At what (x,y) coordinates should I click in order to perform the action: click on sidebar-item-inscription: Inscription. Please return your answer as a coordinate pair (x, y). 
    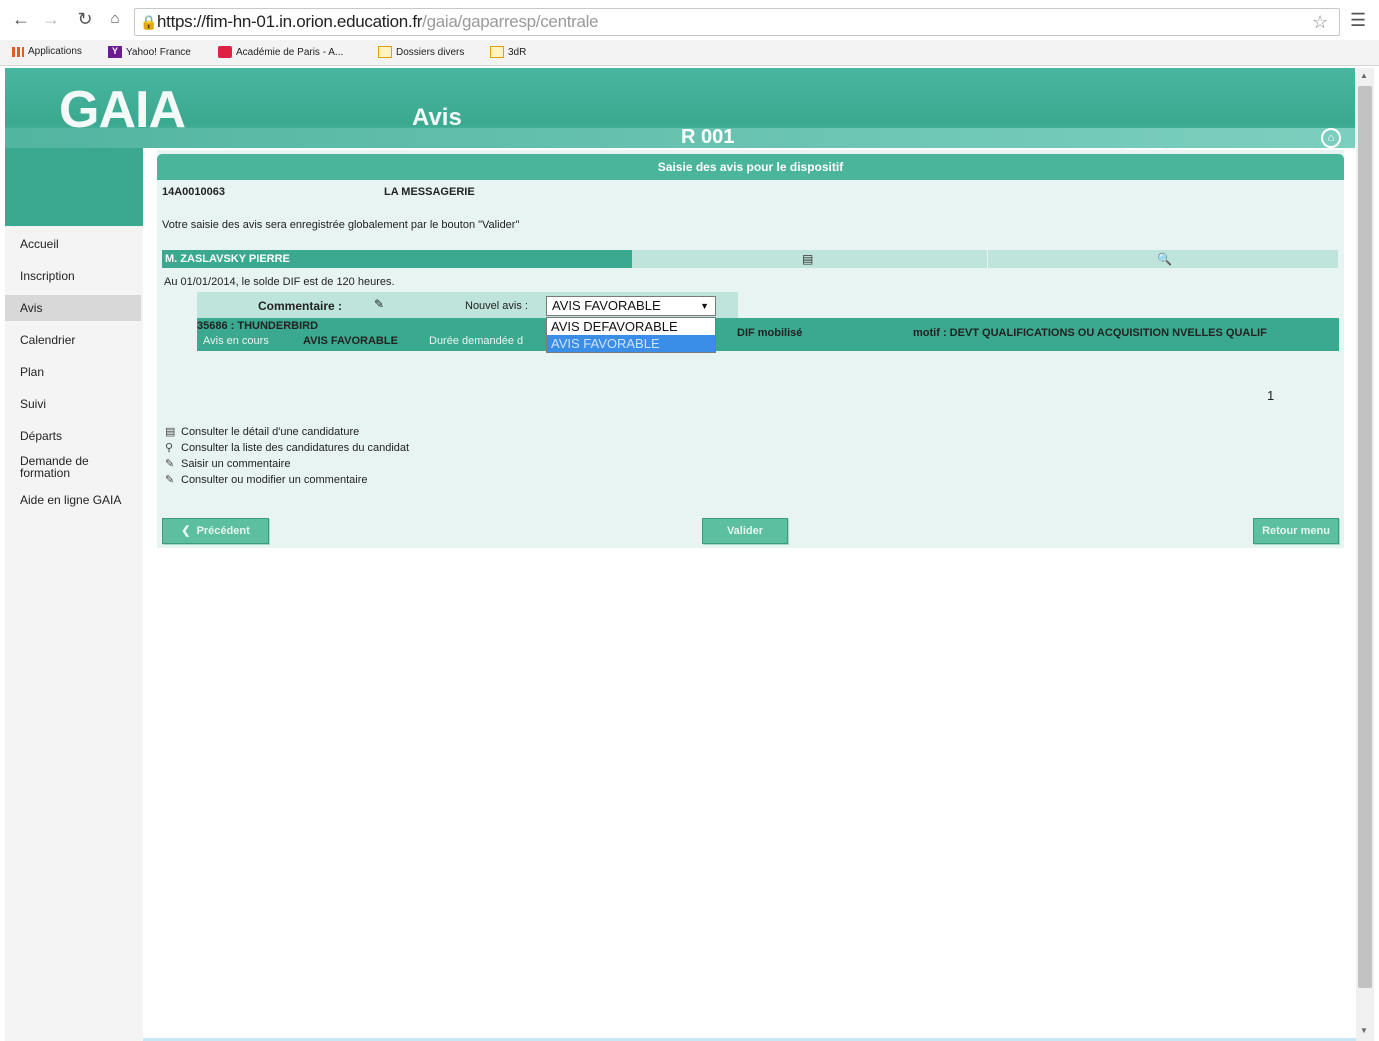
    Looking at the image, I should click on (47, 276).